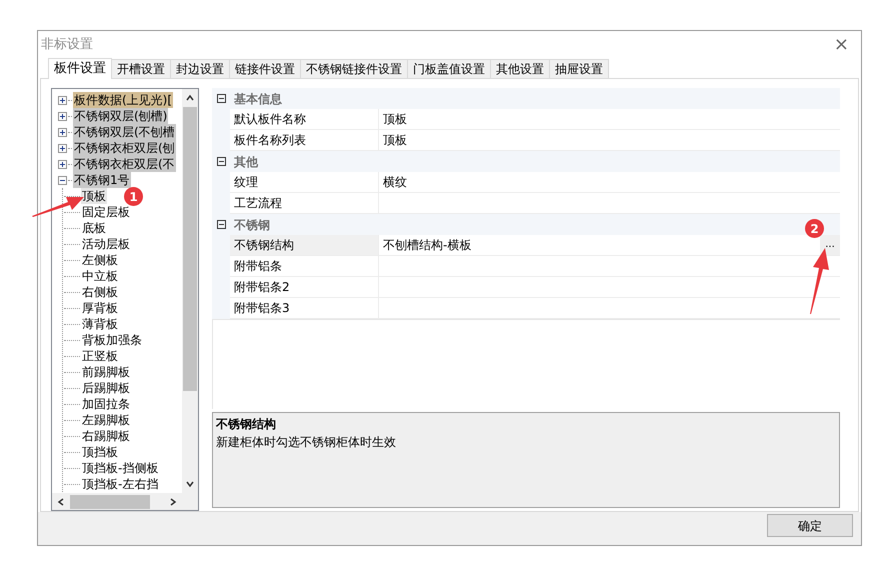  I want to click on tree-item: 左侧板, so click(100, 260).